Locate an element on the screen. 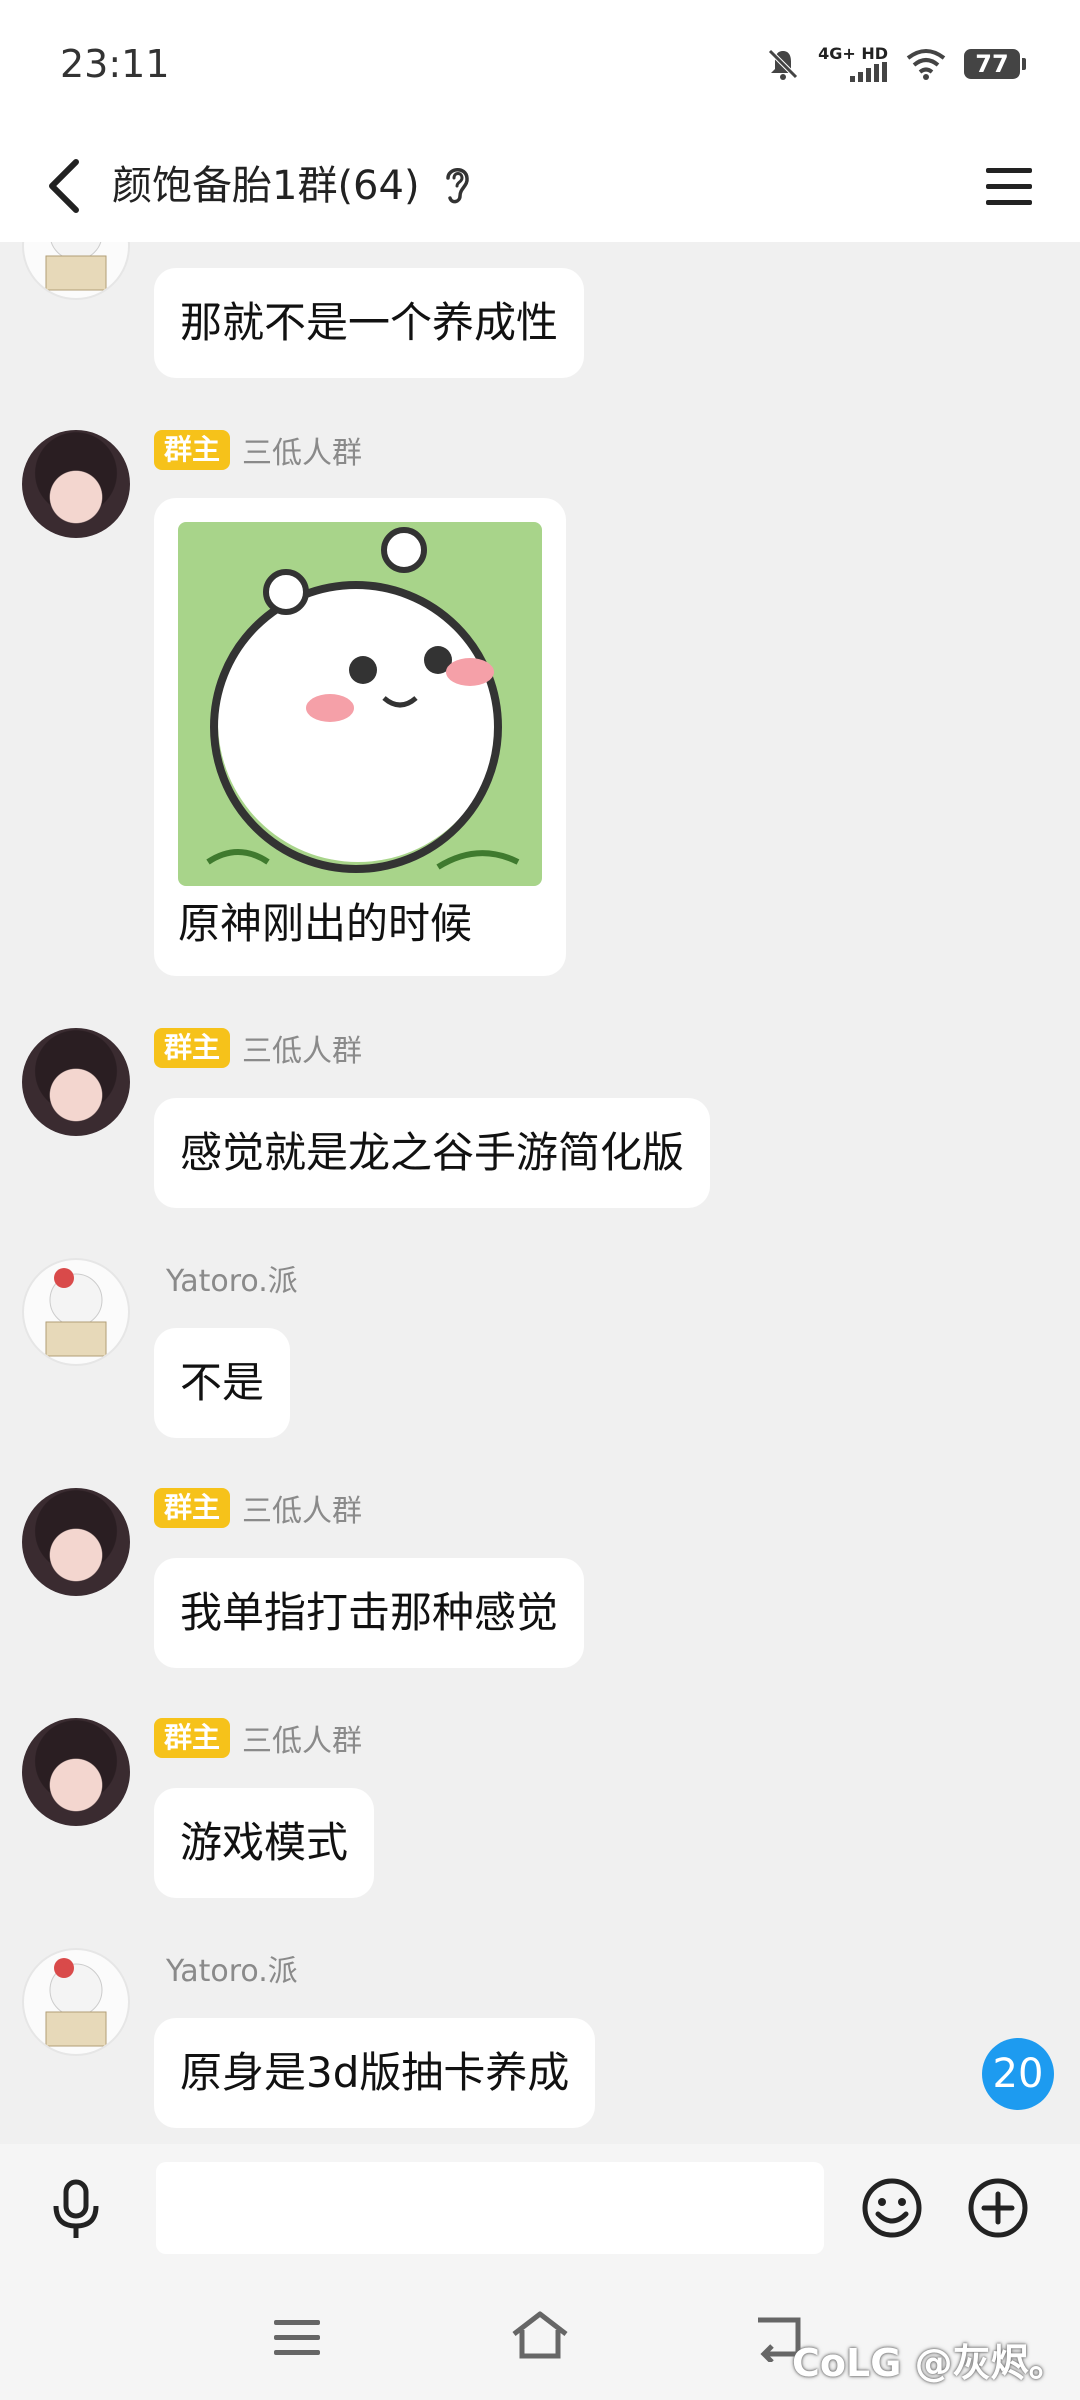  nav-menu-icon is located at coordinates (298, 2340).